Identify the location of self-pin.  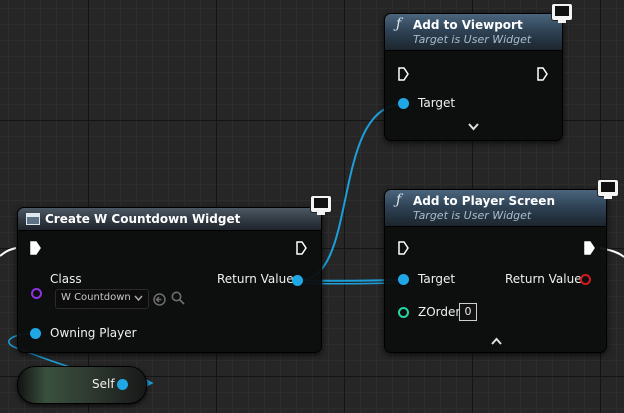
(122, 384).